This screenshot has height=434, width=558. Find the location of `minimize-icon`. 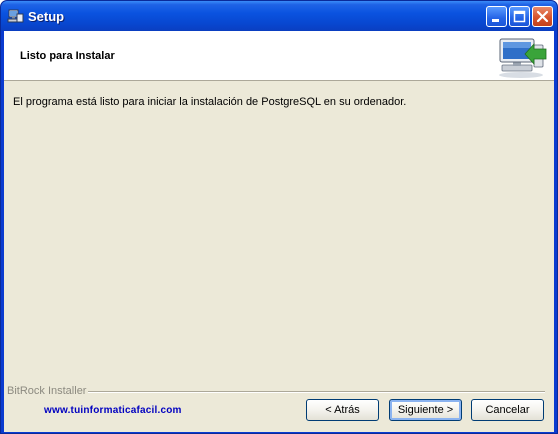

minimize-icon is located at coordinates (495, 20).